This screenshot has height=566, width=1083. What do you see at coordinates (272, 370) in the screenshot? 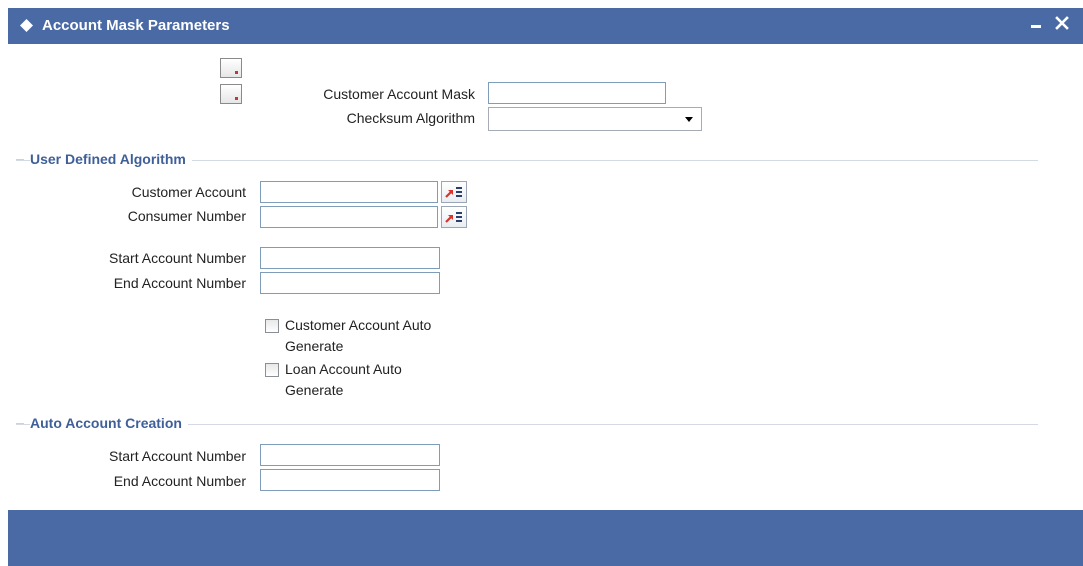
I see `loan-account-auto-generate-checkbox` at bounding box center [272, 370].